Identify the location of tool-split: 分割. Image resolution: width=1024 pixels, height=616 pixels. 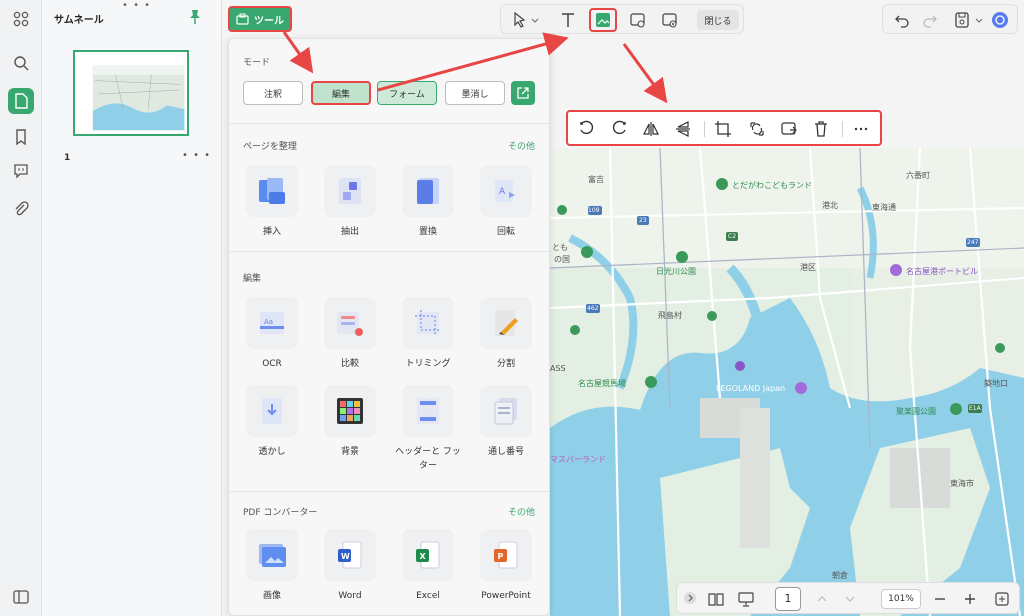
(506, 335).